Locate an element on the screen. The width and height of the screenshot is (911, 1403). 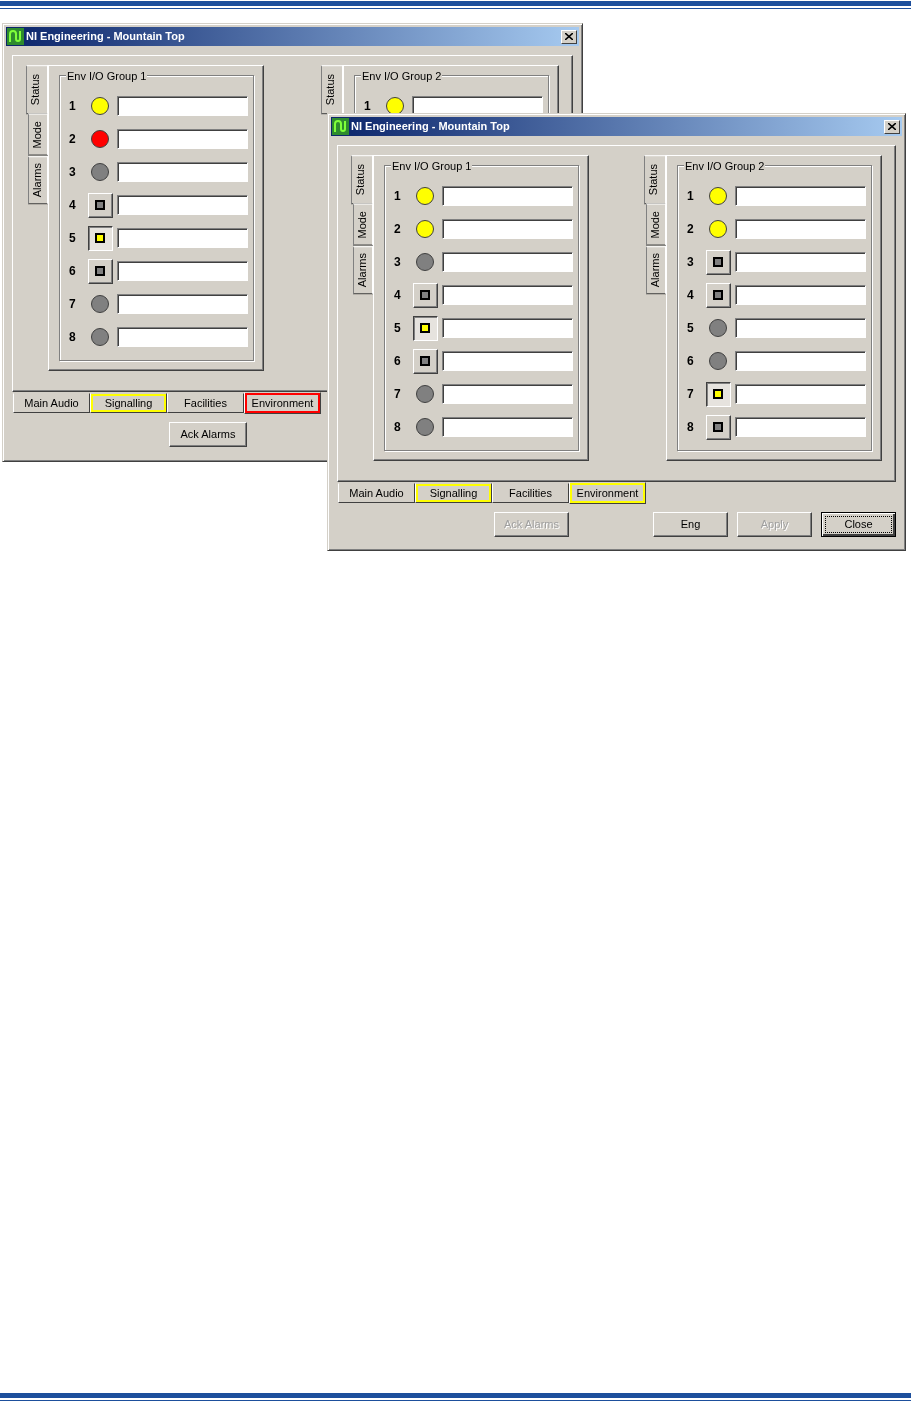
push-button: Ack Alarms is located at coordinates (208, 434).